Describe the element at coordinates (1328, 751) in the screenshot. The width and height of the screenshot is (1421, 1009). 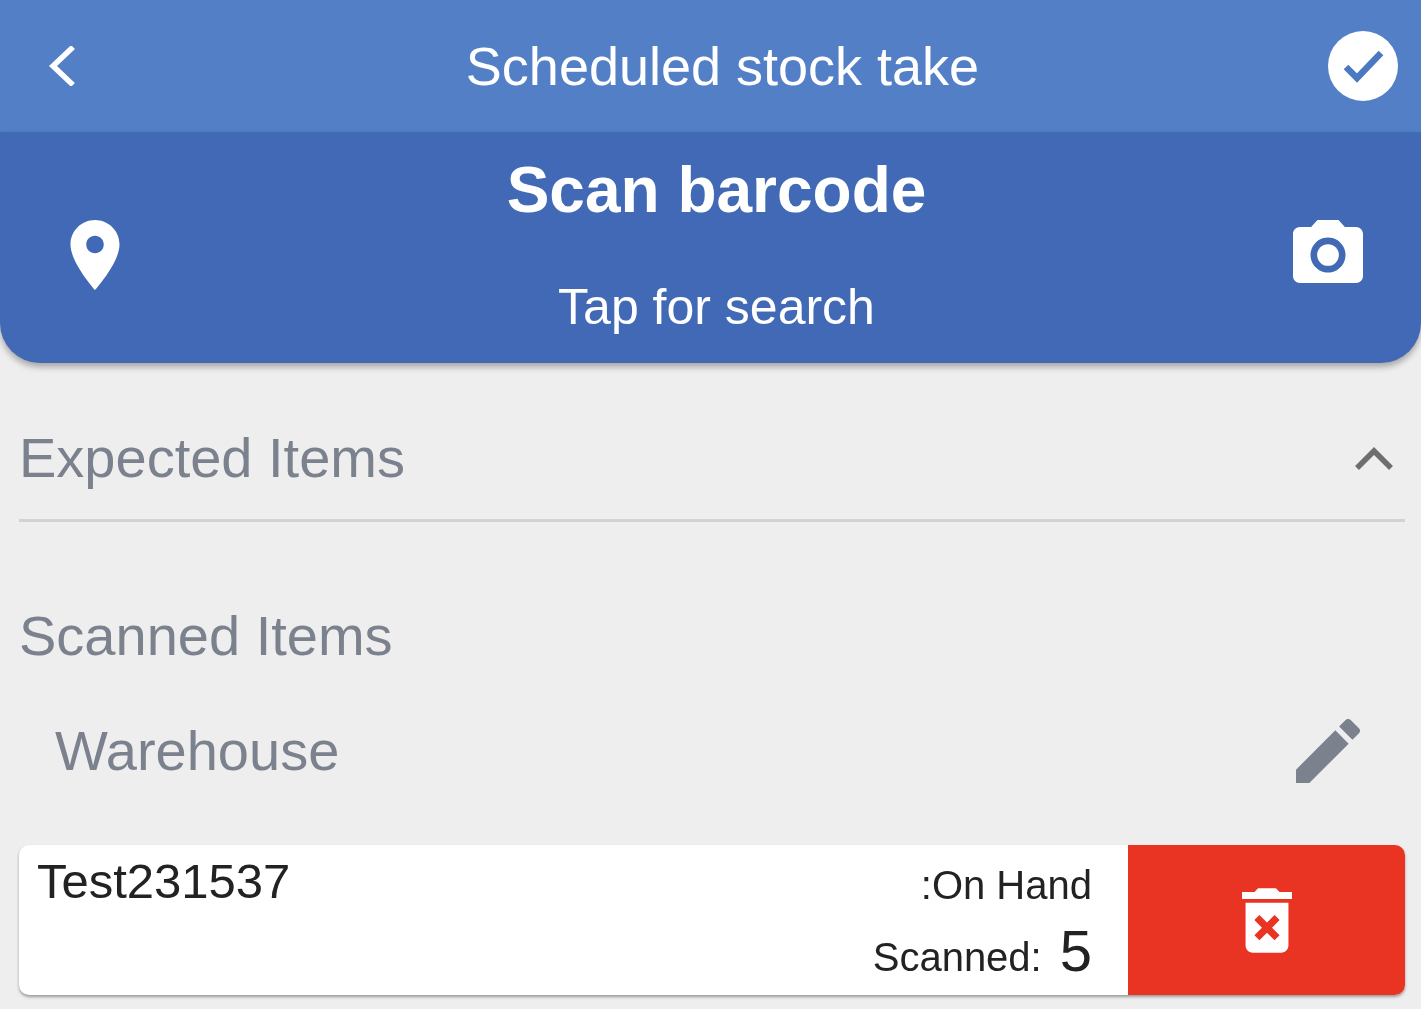
I see `pencil-icon` at that location.